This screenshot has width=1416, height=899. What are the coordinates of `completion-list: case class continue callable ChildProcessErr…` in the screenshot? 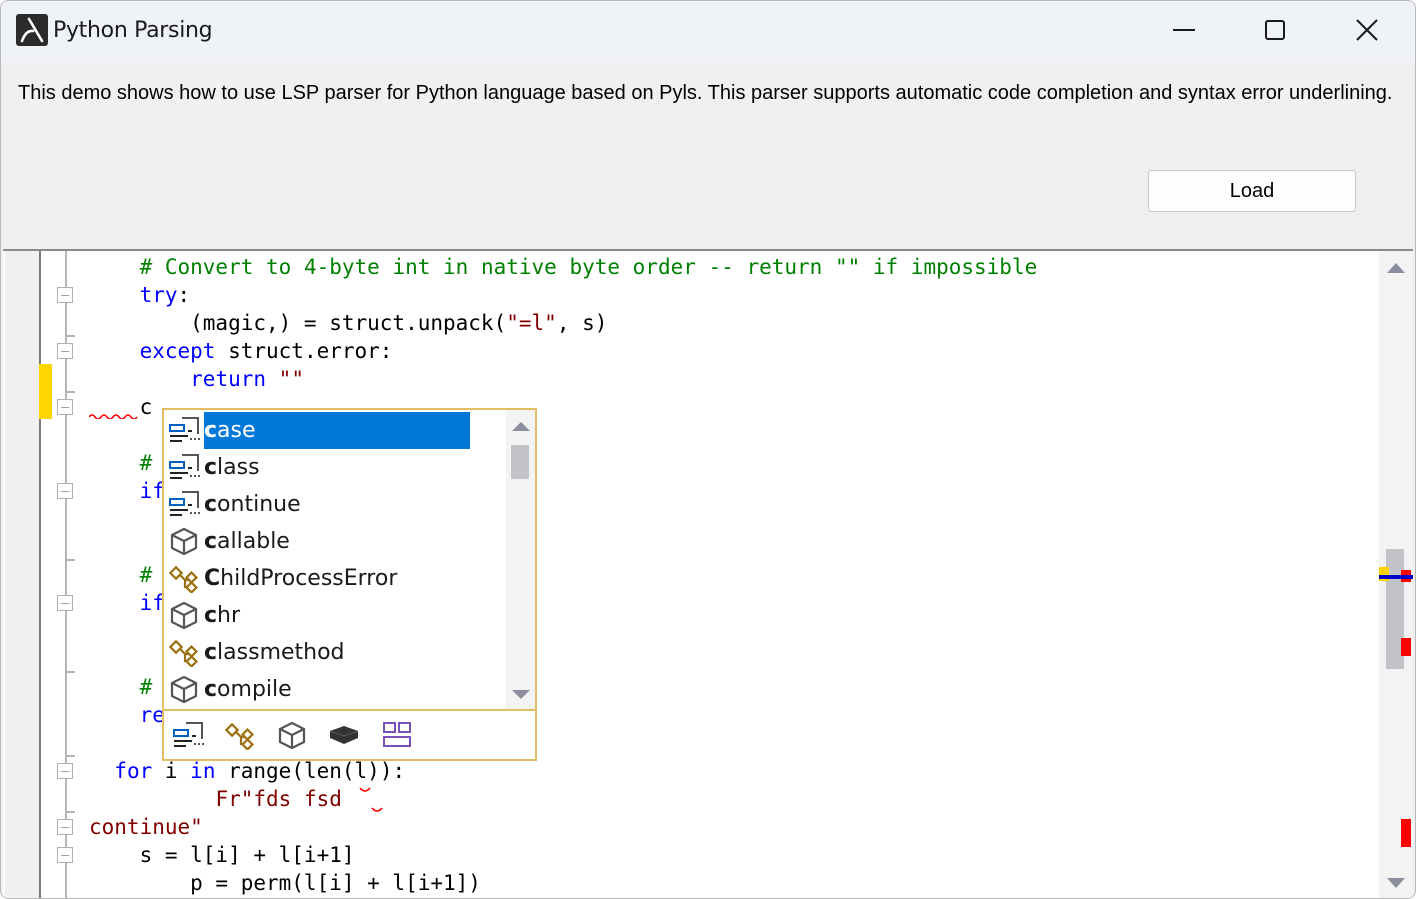 It's located at (334, 559).